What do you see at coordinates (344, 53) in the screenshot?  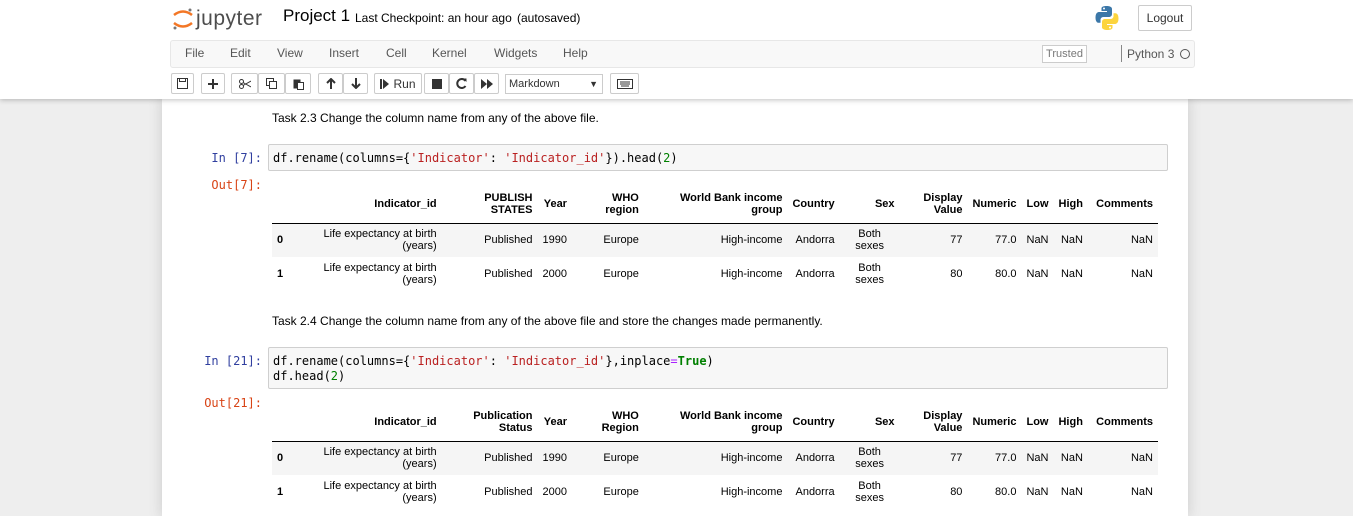 I see `menu-insert: Insert` at bounding box center [344, 53].